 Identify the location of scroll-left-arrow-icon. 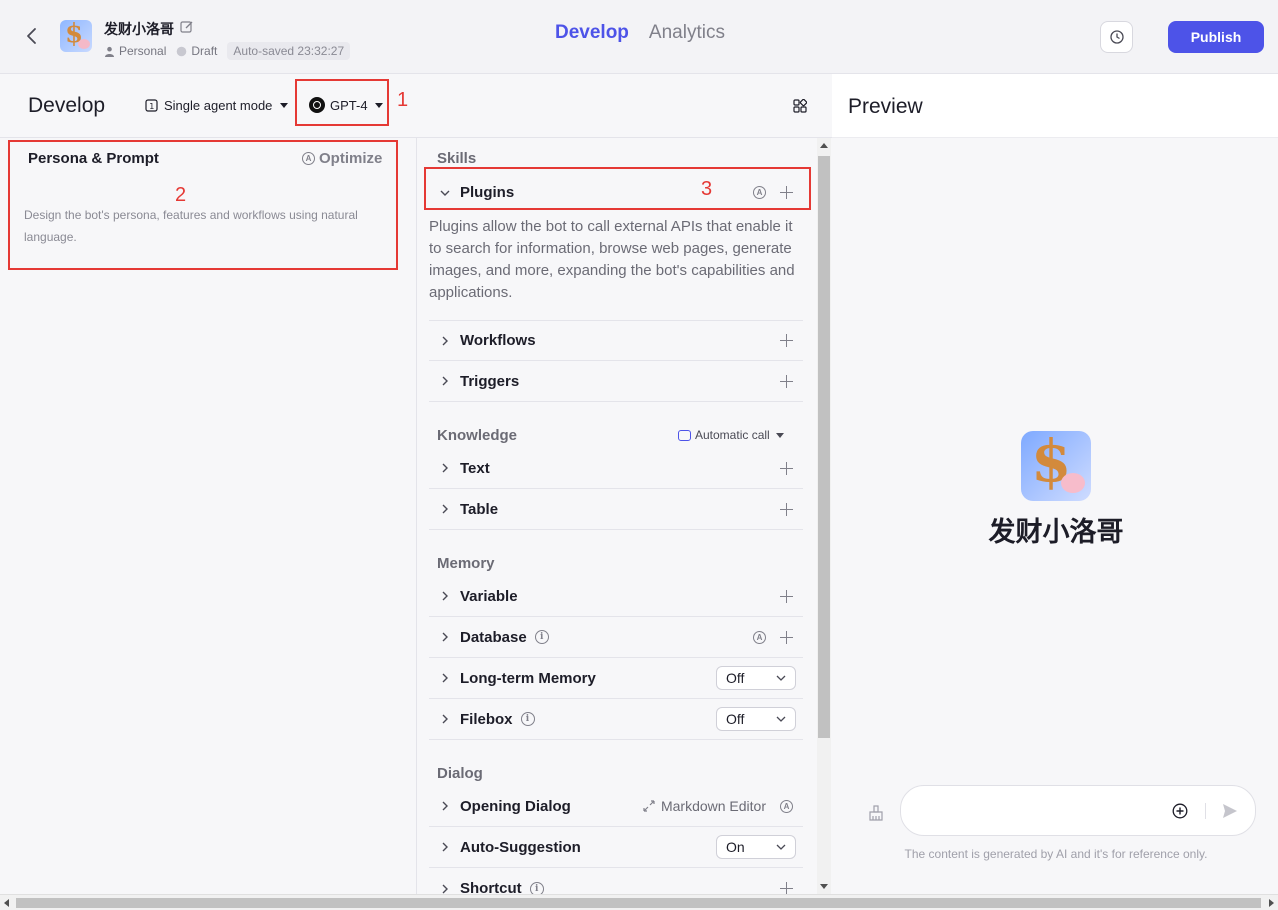
(6, 903).